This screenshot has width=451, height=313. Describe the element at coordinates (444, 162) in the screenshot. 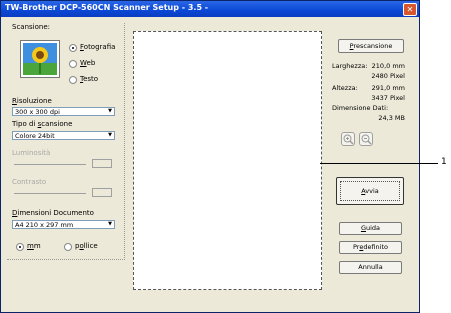

I see `callout-number: 1` at that location.